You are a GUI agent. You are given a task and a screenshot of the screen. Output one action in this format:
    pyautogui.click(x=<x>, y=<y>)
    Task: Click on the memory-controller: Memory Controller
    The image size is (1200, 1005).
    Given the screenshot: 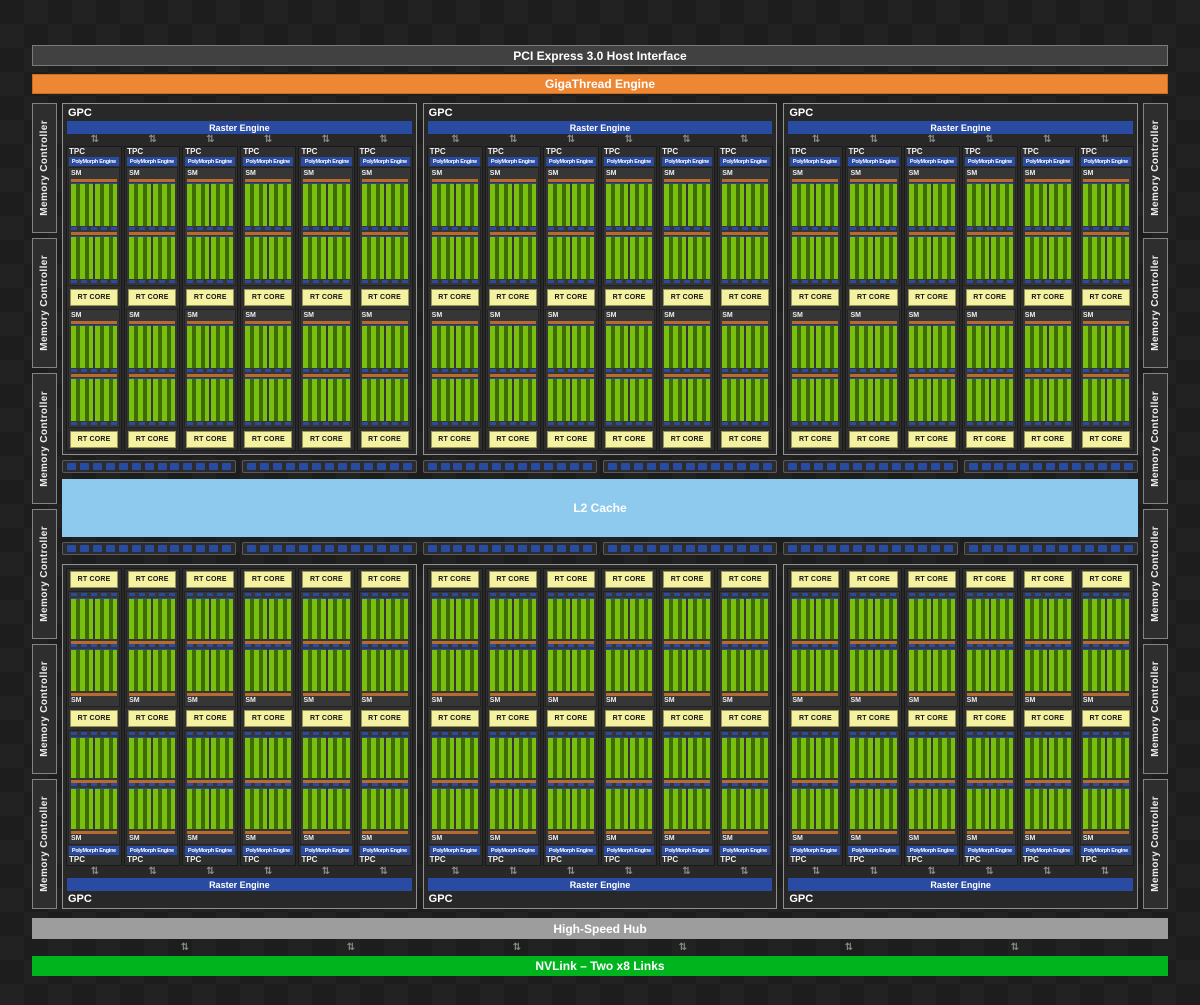 What is the action you would take?
    pyautogui.click(x=1155, y=573)
    